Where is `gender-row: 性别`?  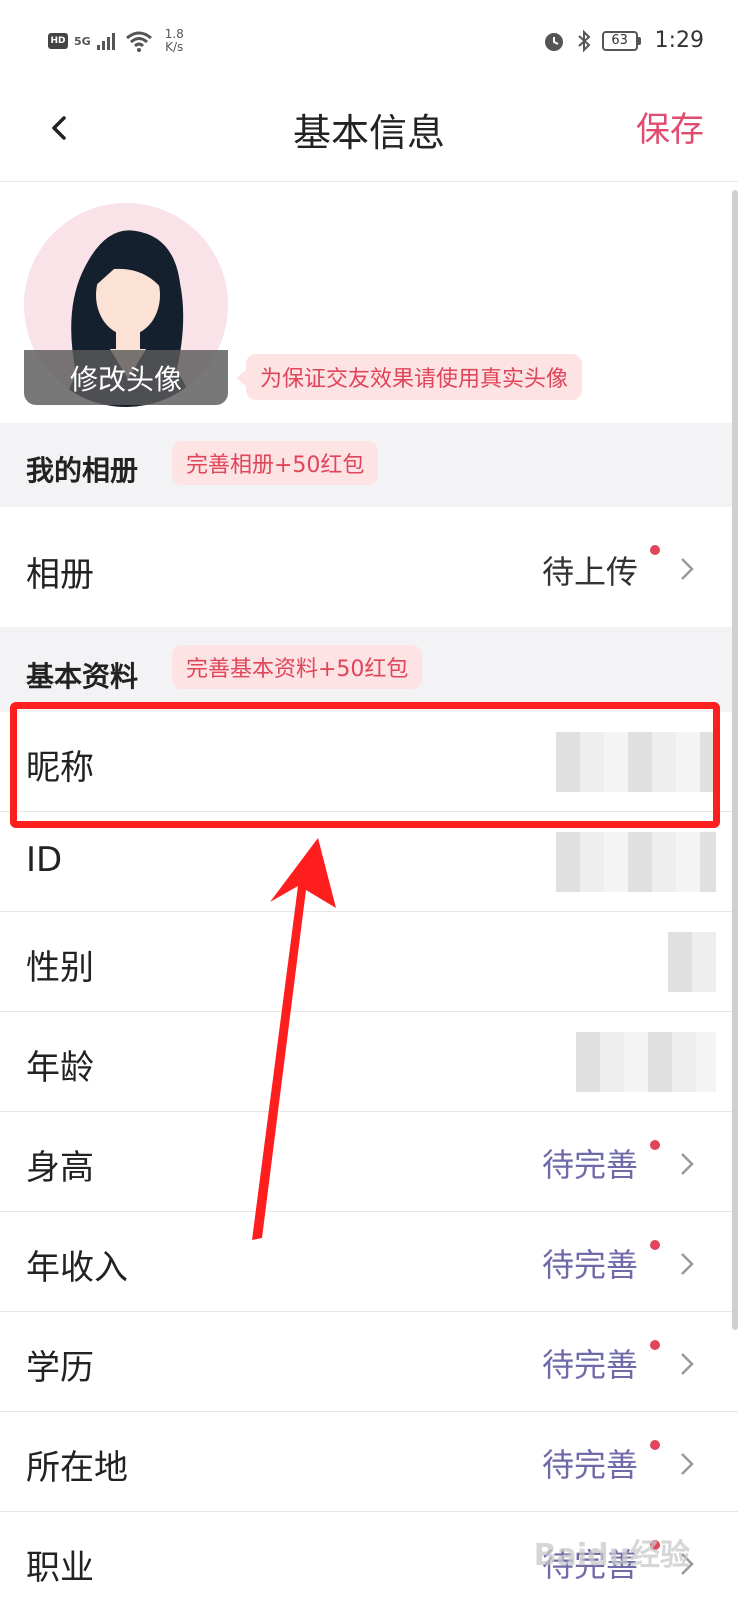 gender-row: 性别 is located at coordinates (369, 962).